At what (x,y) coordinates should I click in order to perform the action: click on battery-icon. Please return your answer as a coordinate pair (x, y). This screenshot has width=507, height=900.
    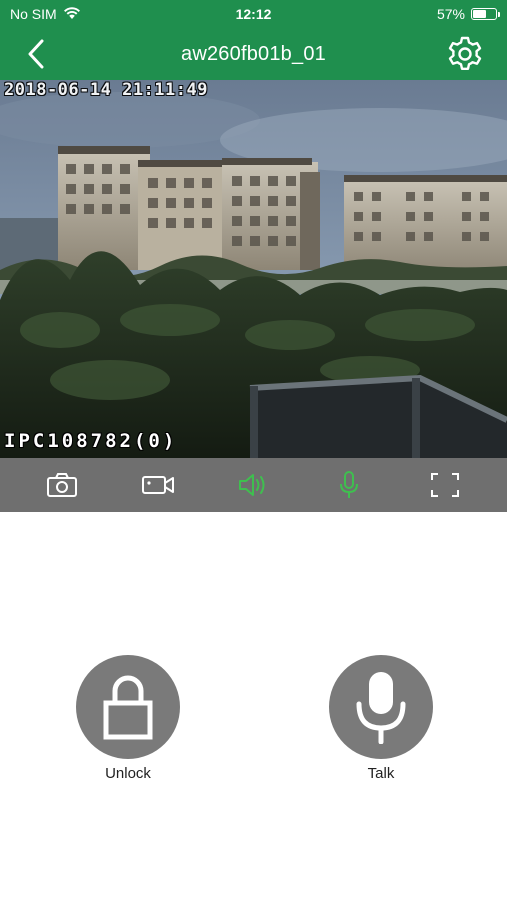
    Looking at the image, I should click on (485, 14).